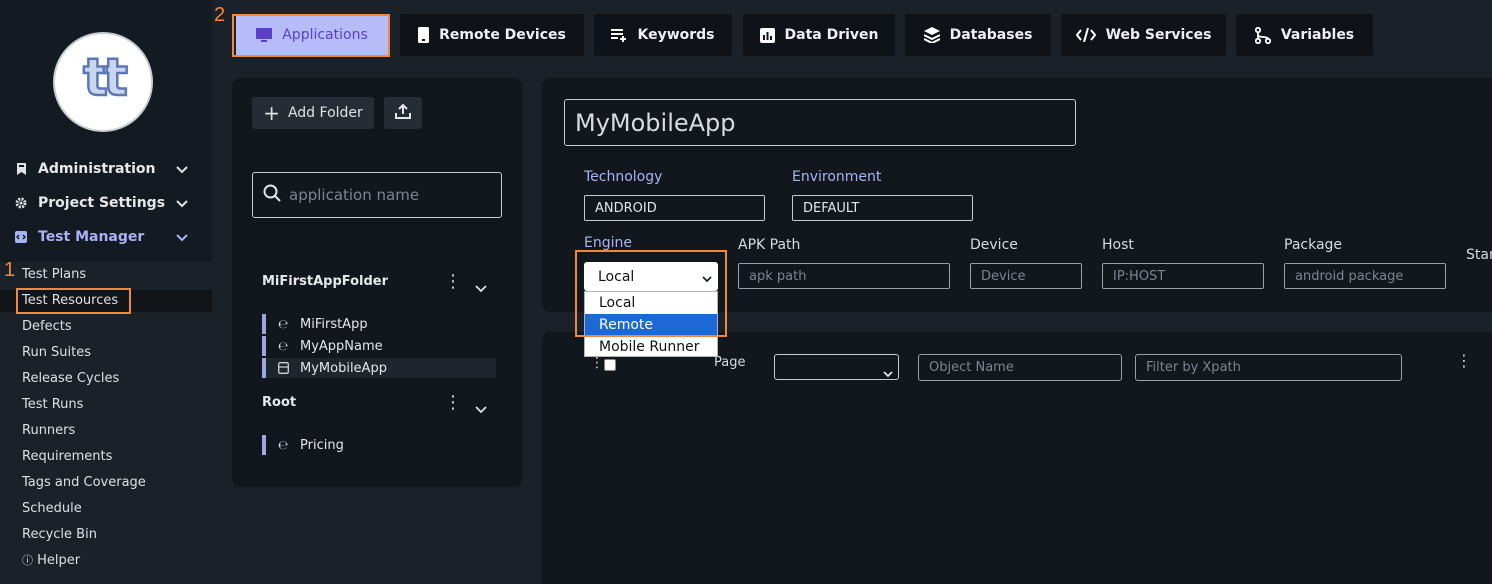 The image size is (1492, 584). What do you see at coordinates (492, 35) in the screenshot?
I see `tab-remote-devices: Remote Devices` at bounding box center [492, 35].